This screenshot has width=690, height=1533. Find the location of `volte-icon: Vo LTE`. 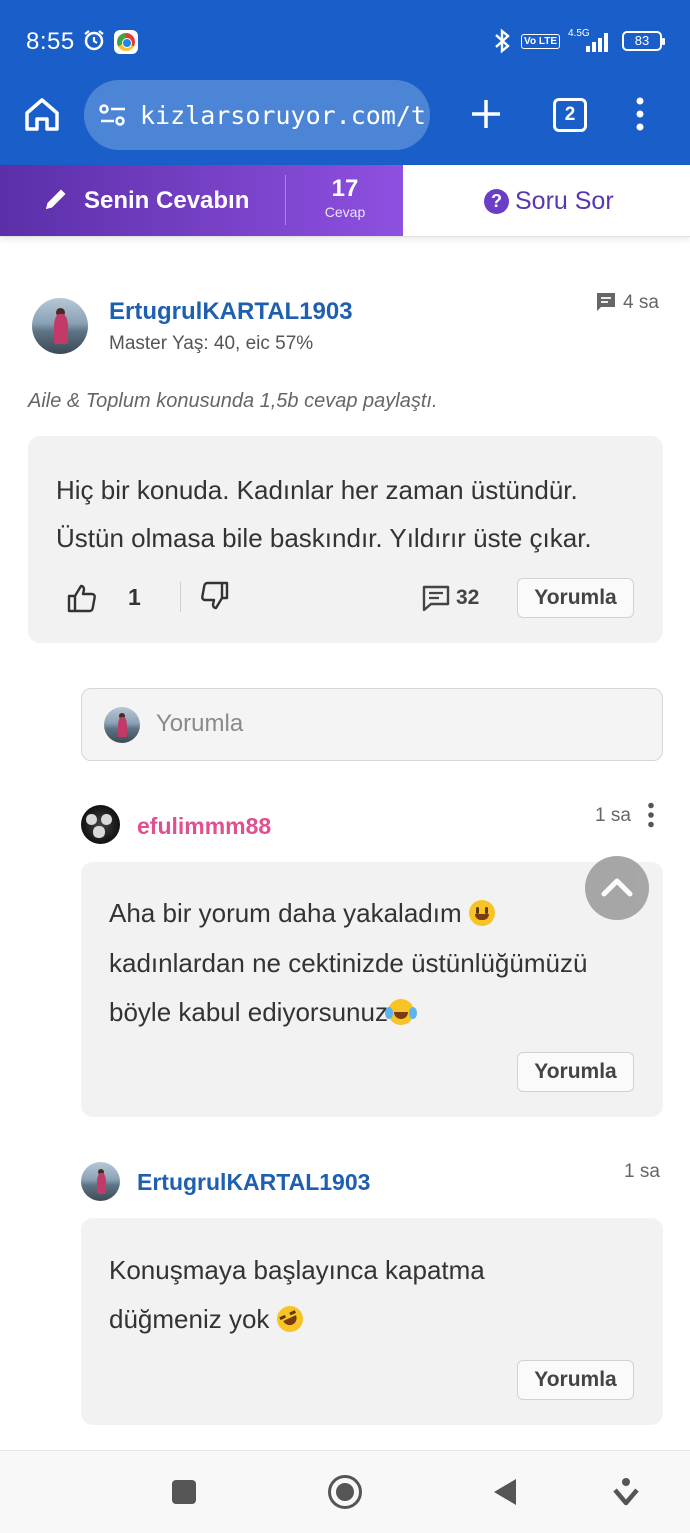

volte-icon: Vo LTE is located at coordinates (540, 41).